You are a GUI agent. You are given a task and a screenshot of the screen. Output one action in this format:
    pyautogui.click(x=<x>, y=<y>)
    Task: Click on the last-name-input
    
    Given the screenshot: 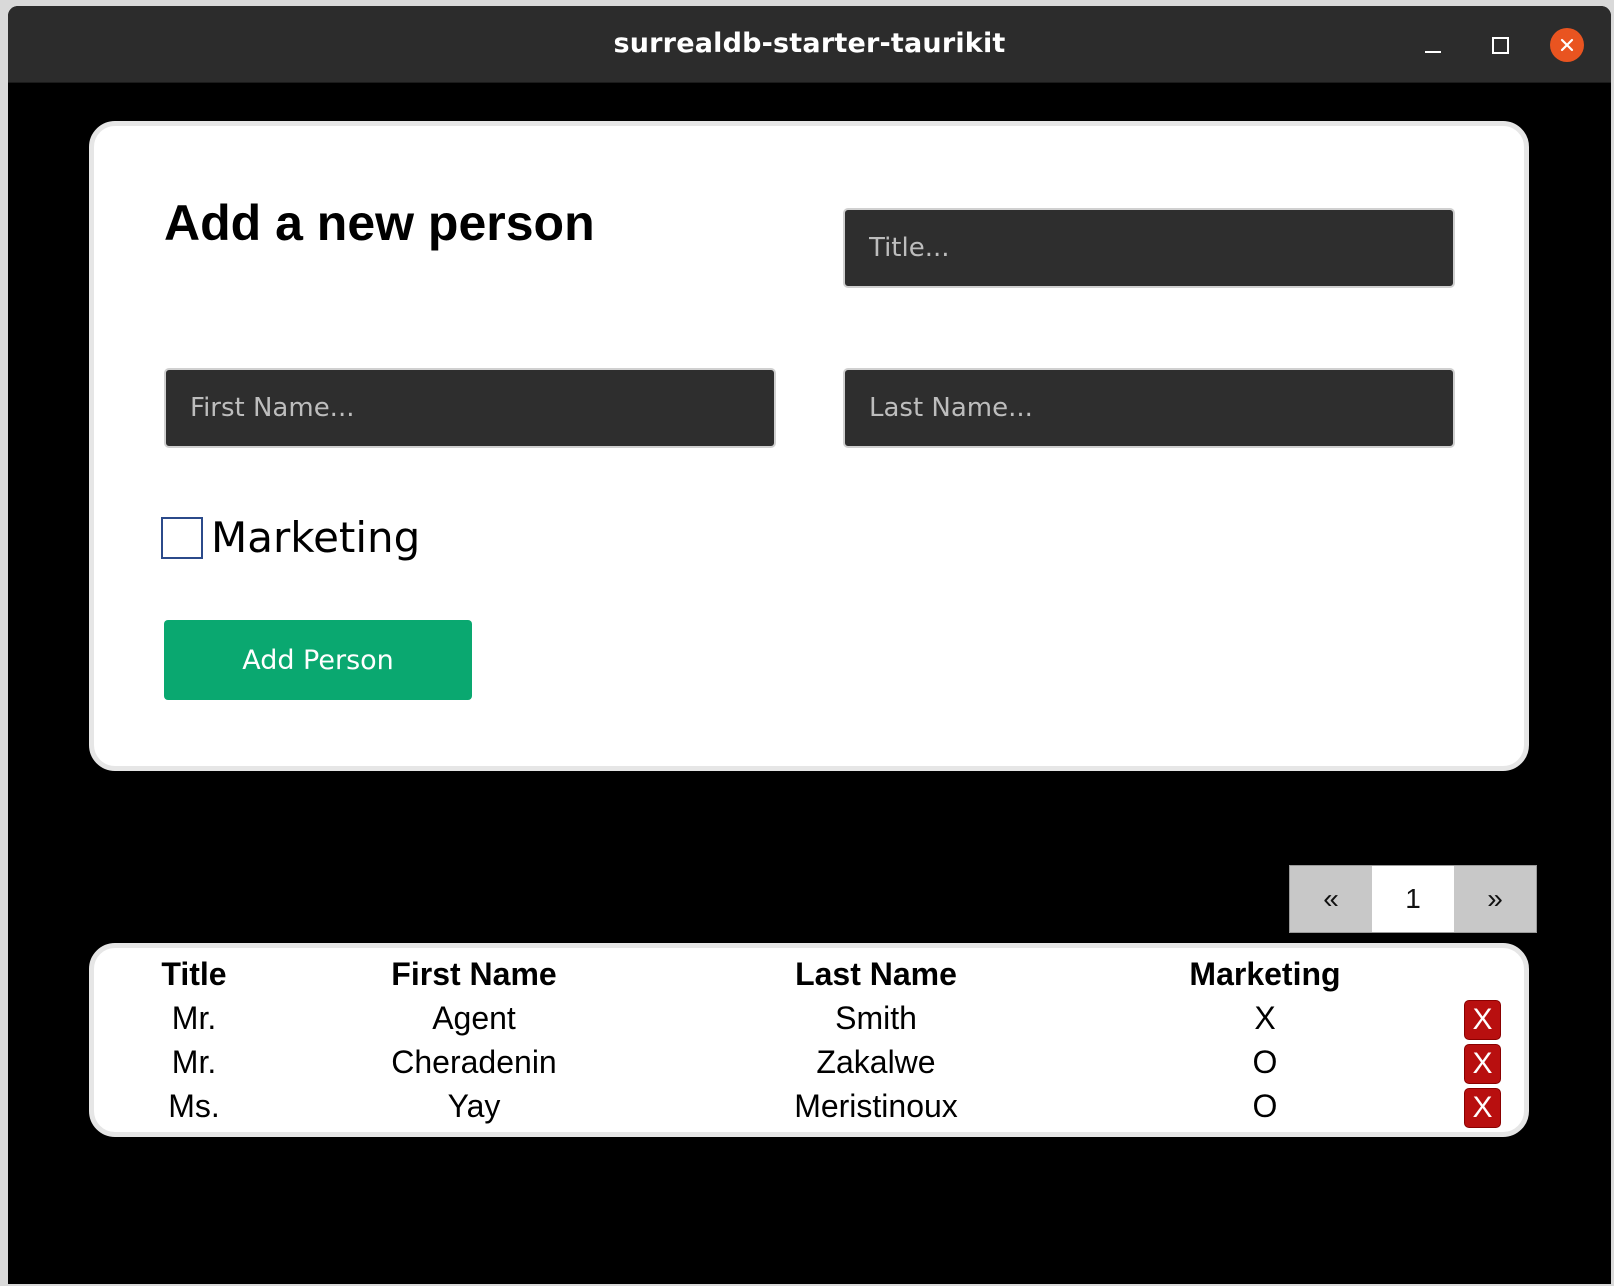 What is the action you would take?
    pyautogui.click(x=1149, y=408)
    